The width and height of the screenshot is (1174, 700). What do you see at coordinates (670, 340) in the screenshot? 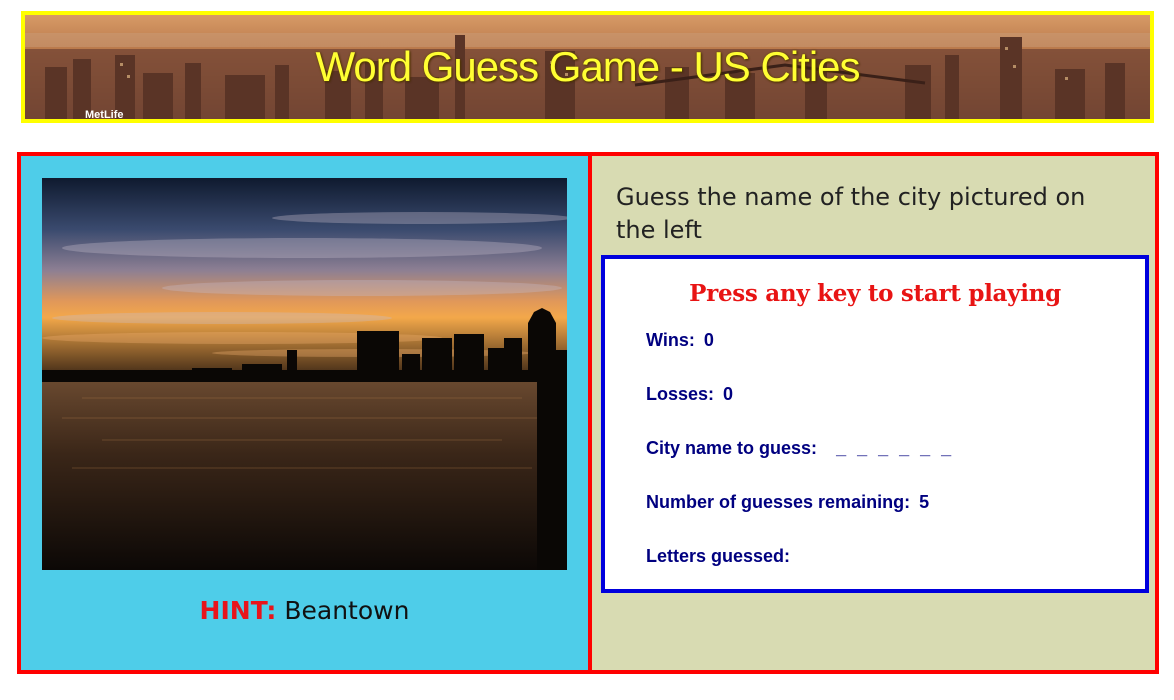
I see `wins-label: Wins:` at bounding box center [670, 340].